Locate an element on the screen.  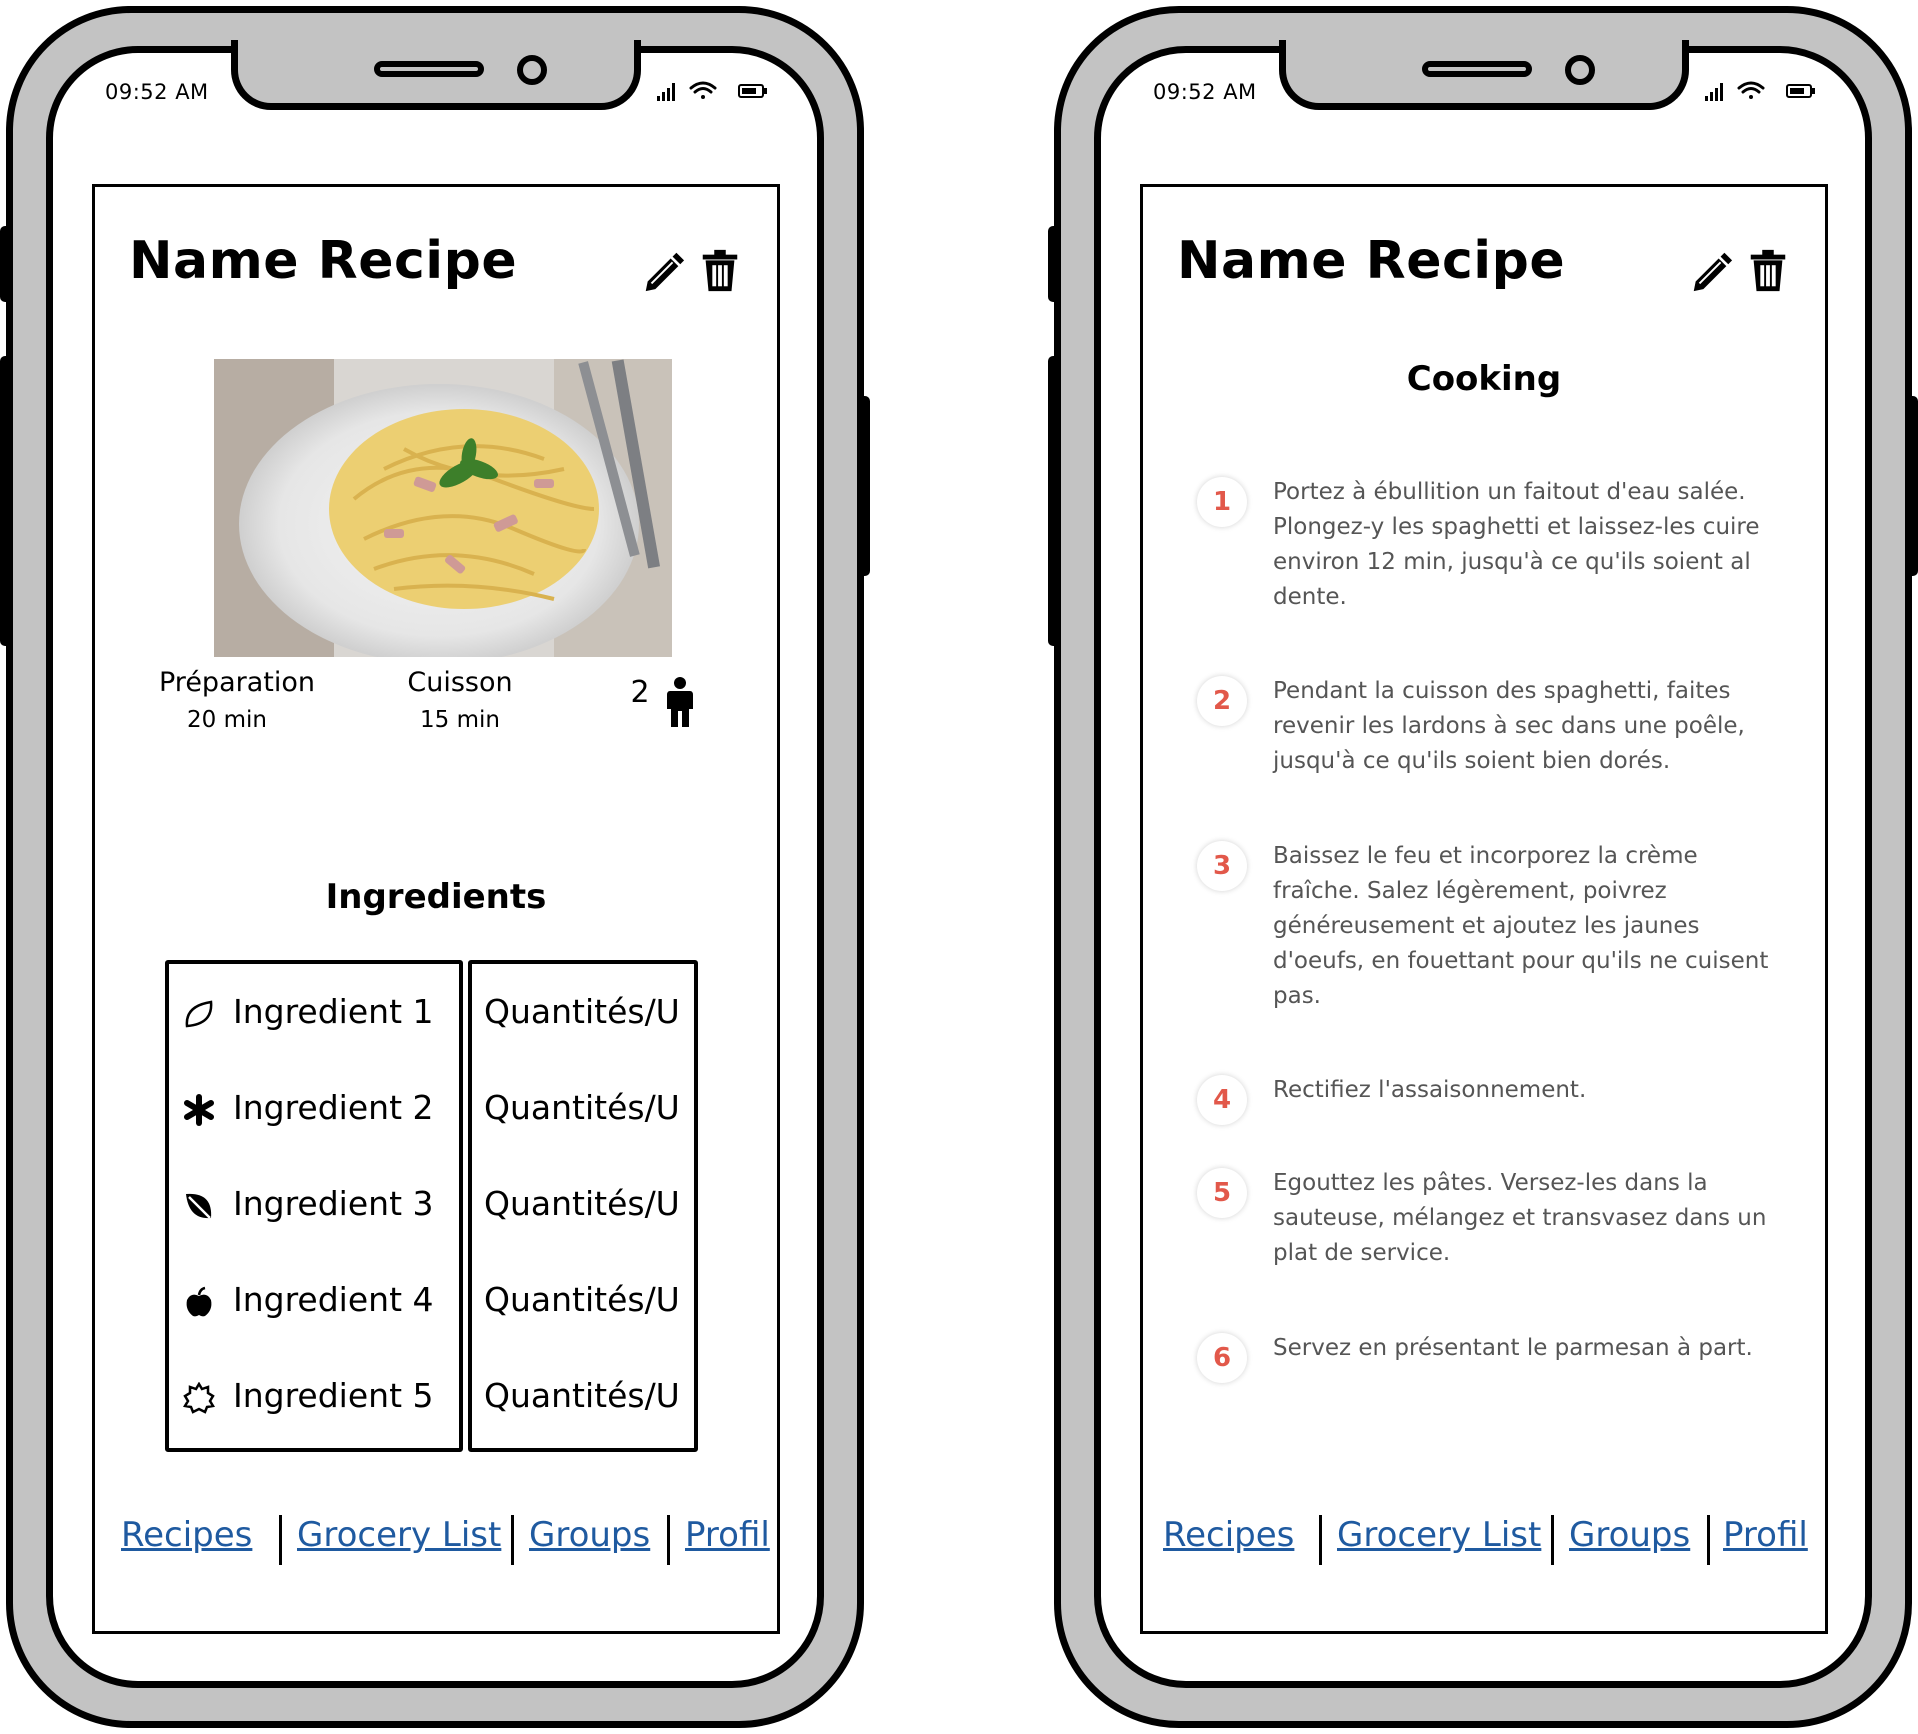
apple-icon is located at coordinates (199, 1301).